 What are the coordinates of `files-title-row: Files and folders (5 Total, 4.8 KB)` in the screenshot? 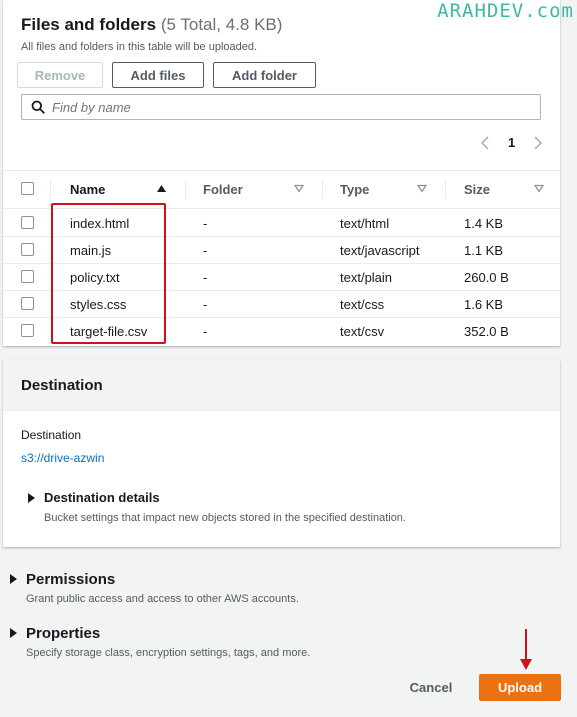 It's located at (151, 25).